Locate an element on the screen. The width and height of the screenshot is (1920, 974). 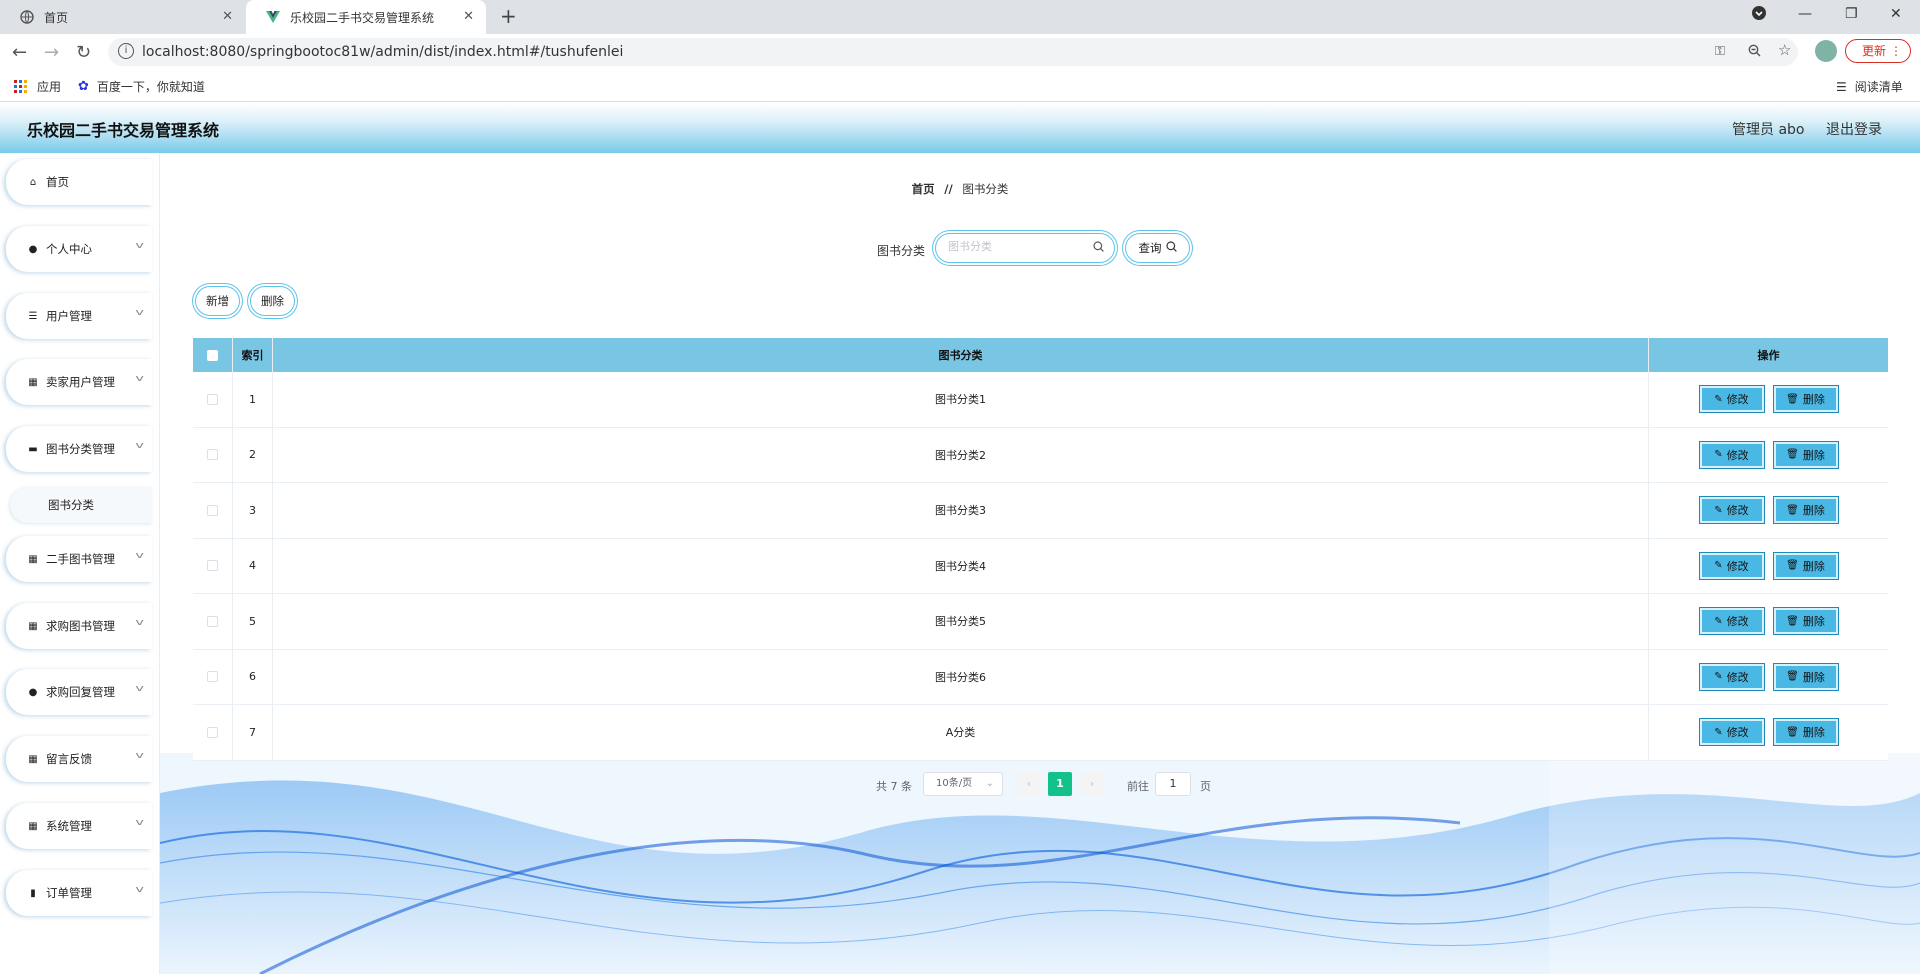
minimize-icon: — is located at coordinates (1805, 14).